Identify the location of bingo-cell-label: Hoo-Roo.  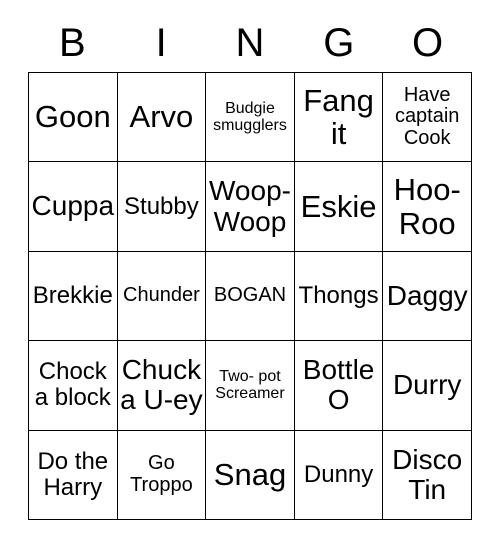
(427, 206).